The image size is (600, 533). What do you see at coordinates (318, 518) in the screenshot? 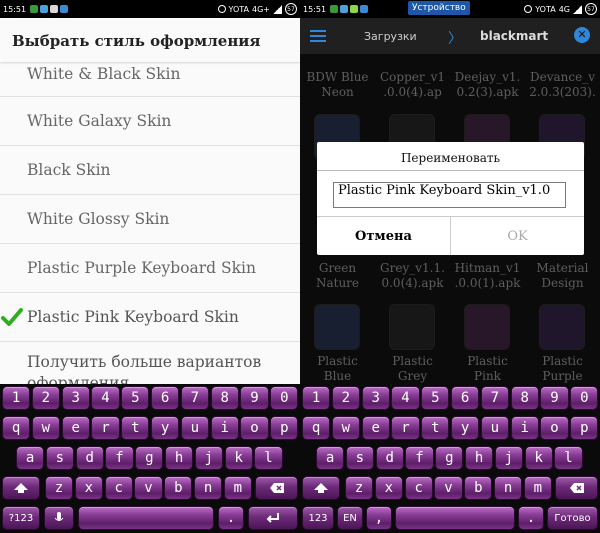
I see `symbols-key: 123` at bounding box center [318, 518].